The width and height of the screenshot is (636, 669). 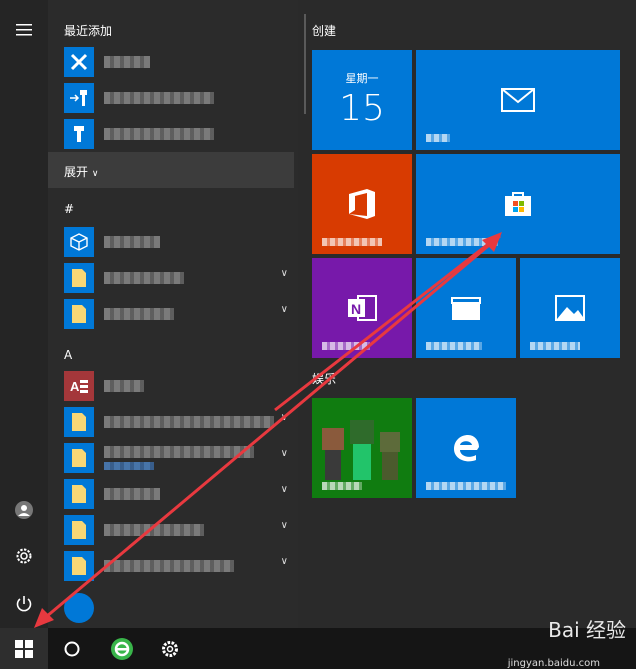 I want to click on svg-text: A, so click(x=75, y=386).